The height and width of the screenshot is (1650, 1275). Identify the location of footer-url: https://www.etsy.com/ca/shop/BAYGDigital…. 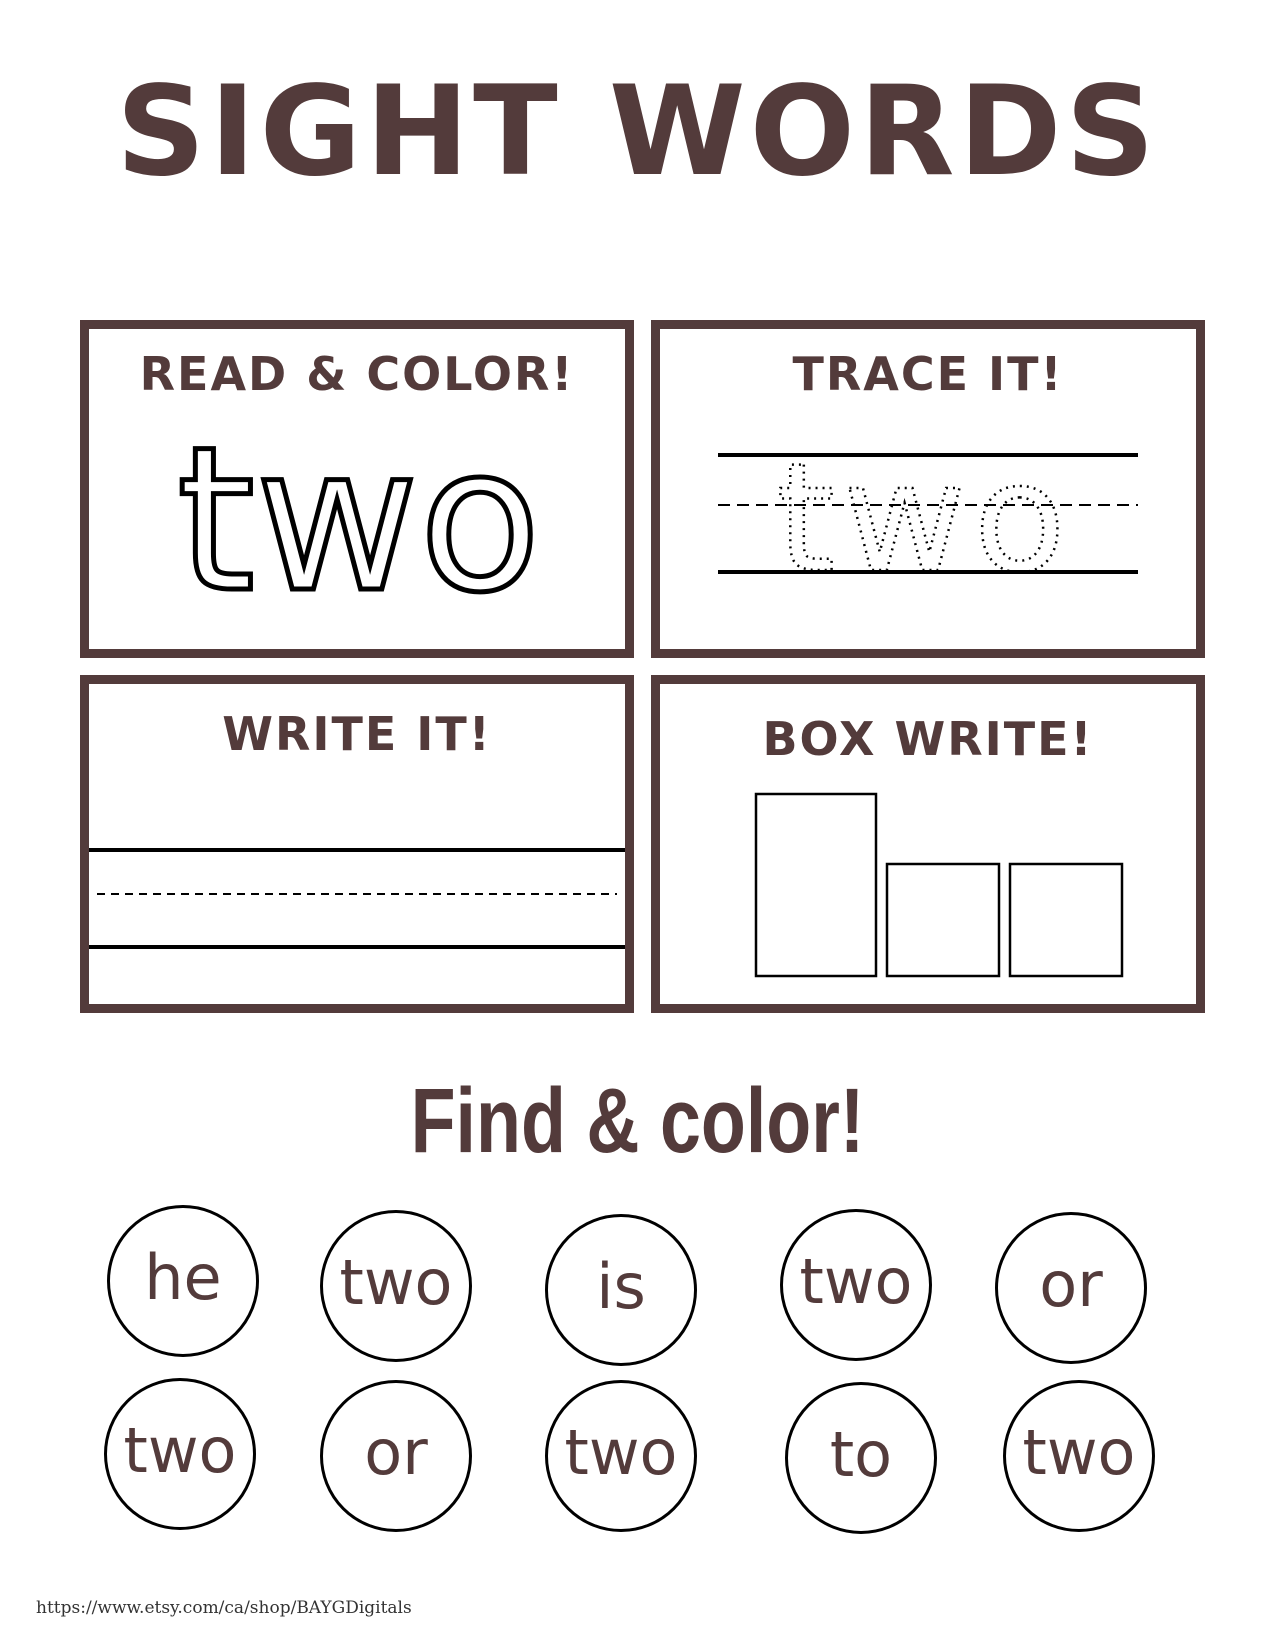
(224, 1608).